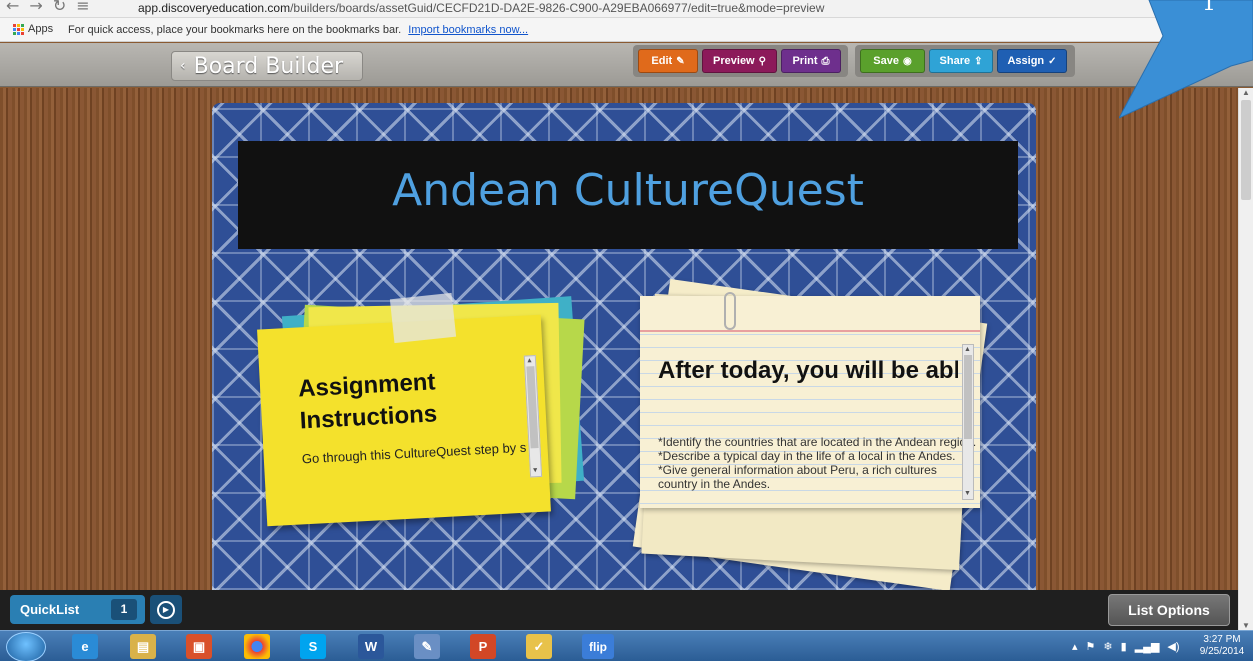 This screenshot has height=661, width=1253. What do you see at coordinates (18, 29) in the screenshot?
I see `apps-grid-icon` at bounding box center [18, 29].